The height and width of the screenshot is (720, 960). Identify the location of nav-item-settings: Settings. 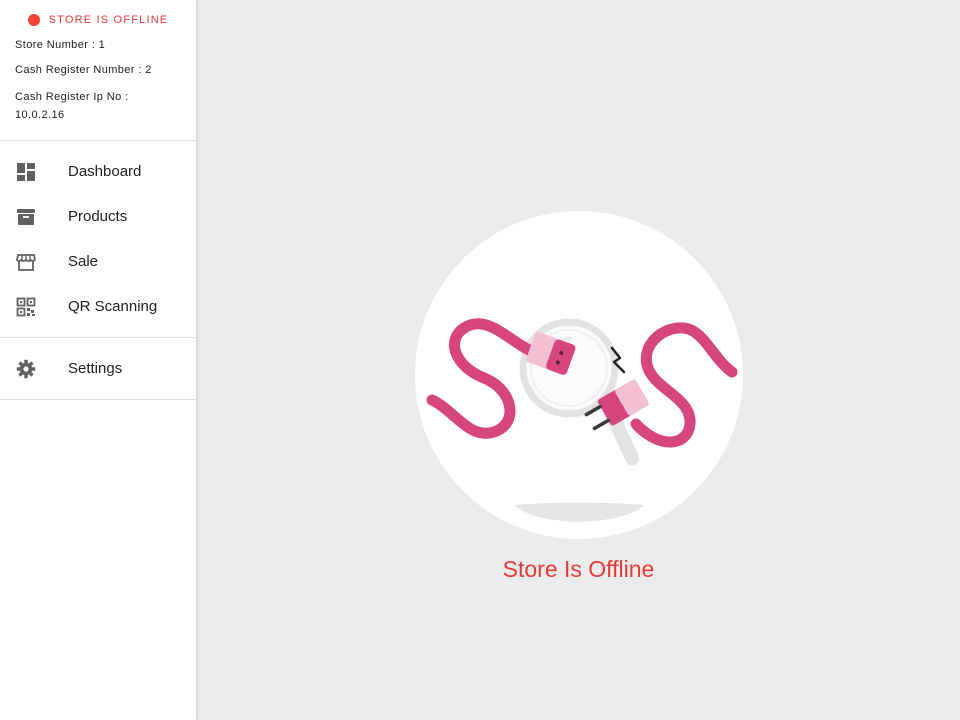
(98, 368).